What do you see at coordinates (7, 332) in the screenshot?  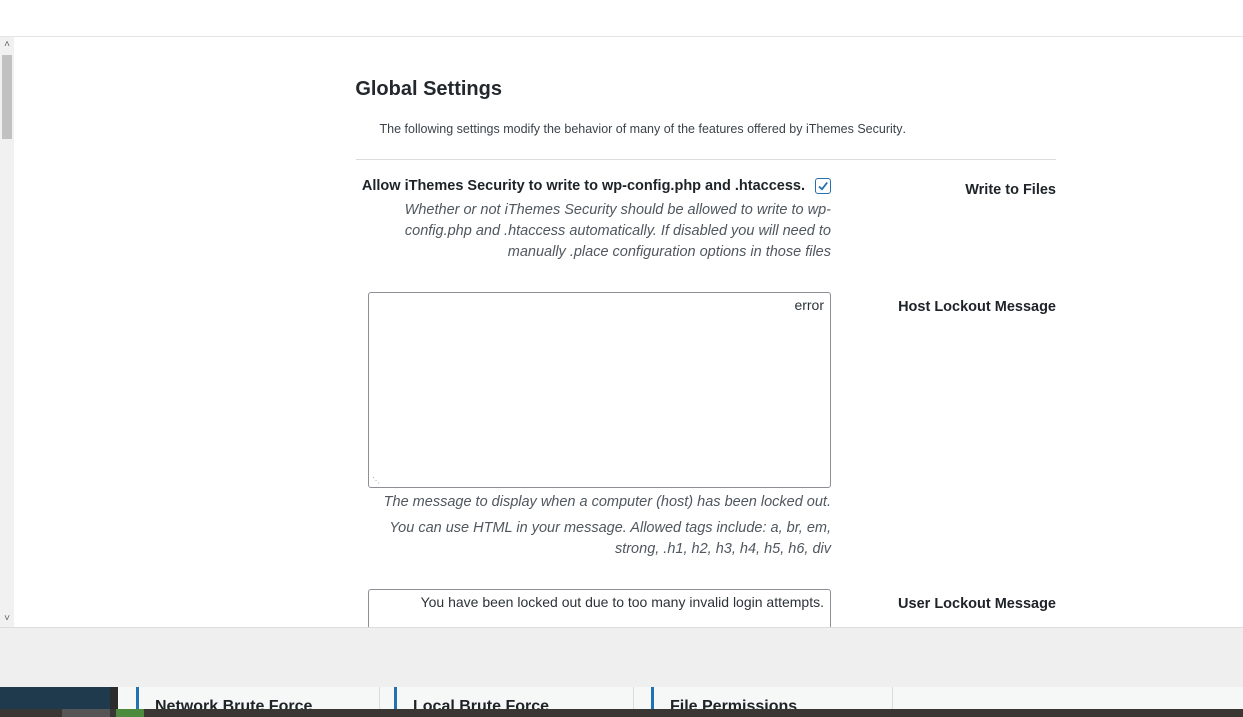 I see `vertical-scrollbar: ˄ ˅` at bounding box center [7, 332].